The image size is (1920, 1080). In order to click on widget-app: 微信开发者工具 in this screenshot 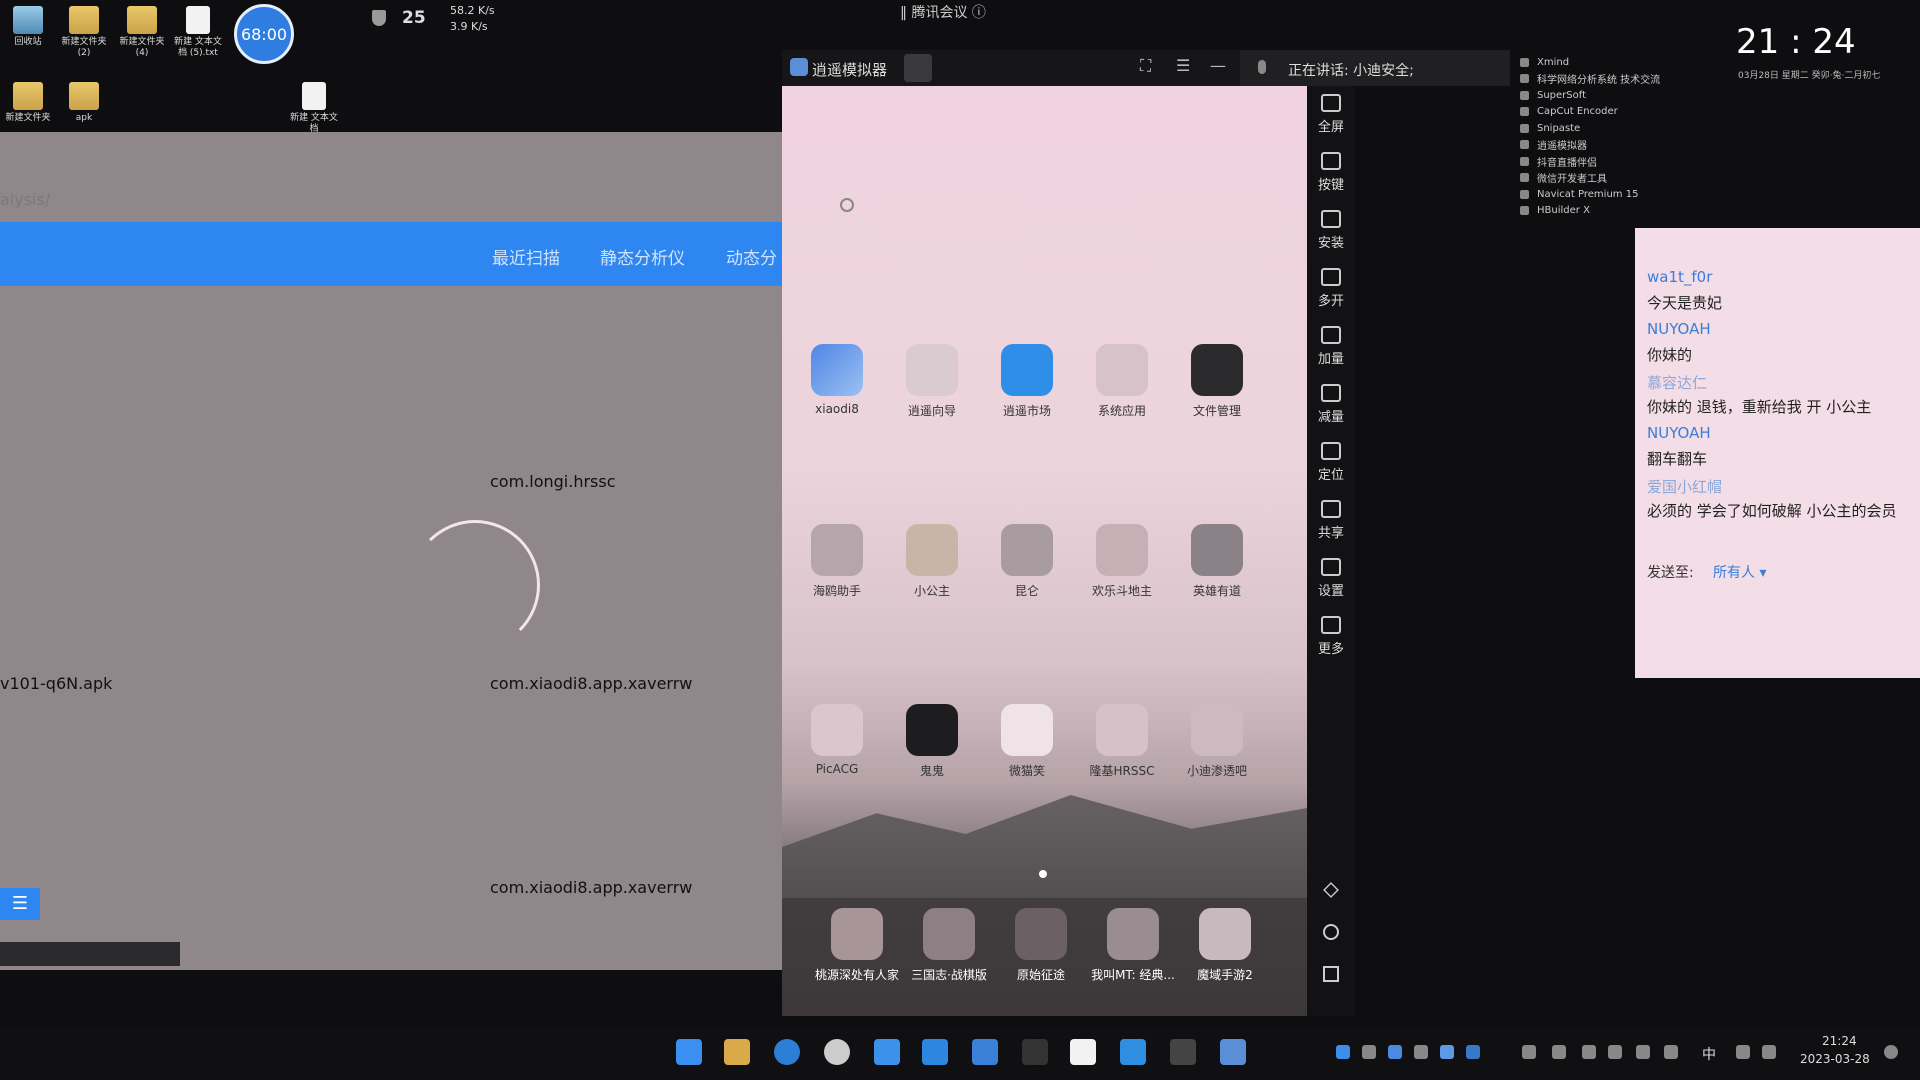, I will do `click(1620, 178)`.